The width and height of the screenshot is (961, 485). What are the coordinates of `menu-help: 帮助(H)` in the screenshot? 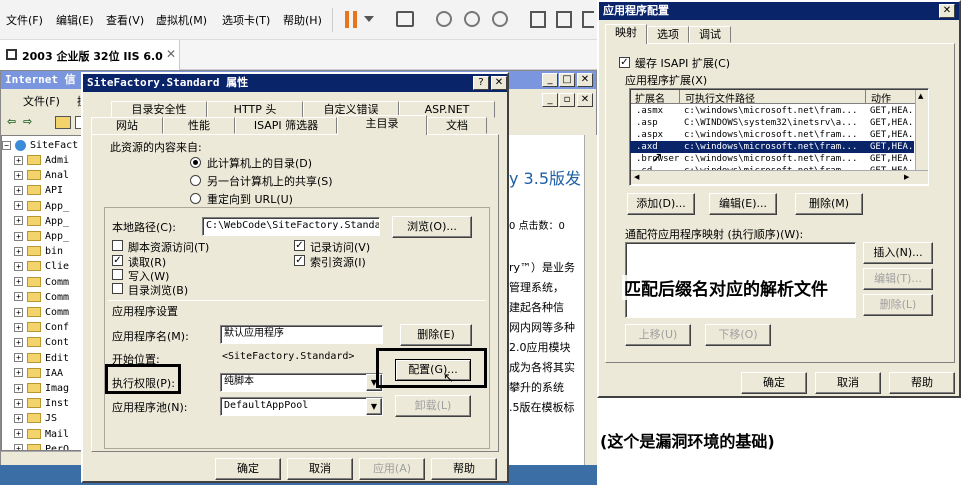 It's located at (302, 20).